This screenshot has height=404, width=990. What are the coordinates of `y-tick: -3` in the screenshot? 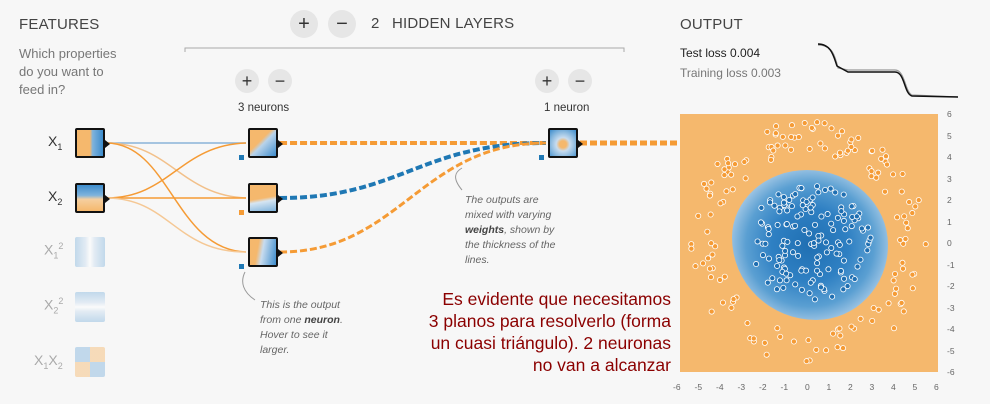 It's located at (951, 307).